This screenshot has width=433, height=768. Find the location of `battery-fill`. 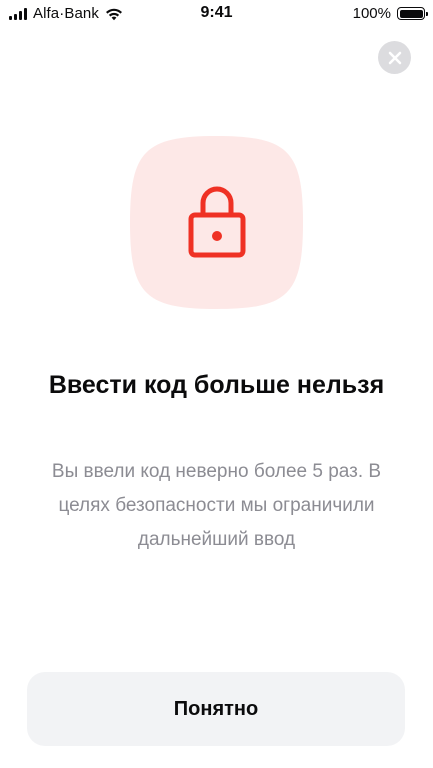

battery-fill is located at coordinates (411, 13).